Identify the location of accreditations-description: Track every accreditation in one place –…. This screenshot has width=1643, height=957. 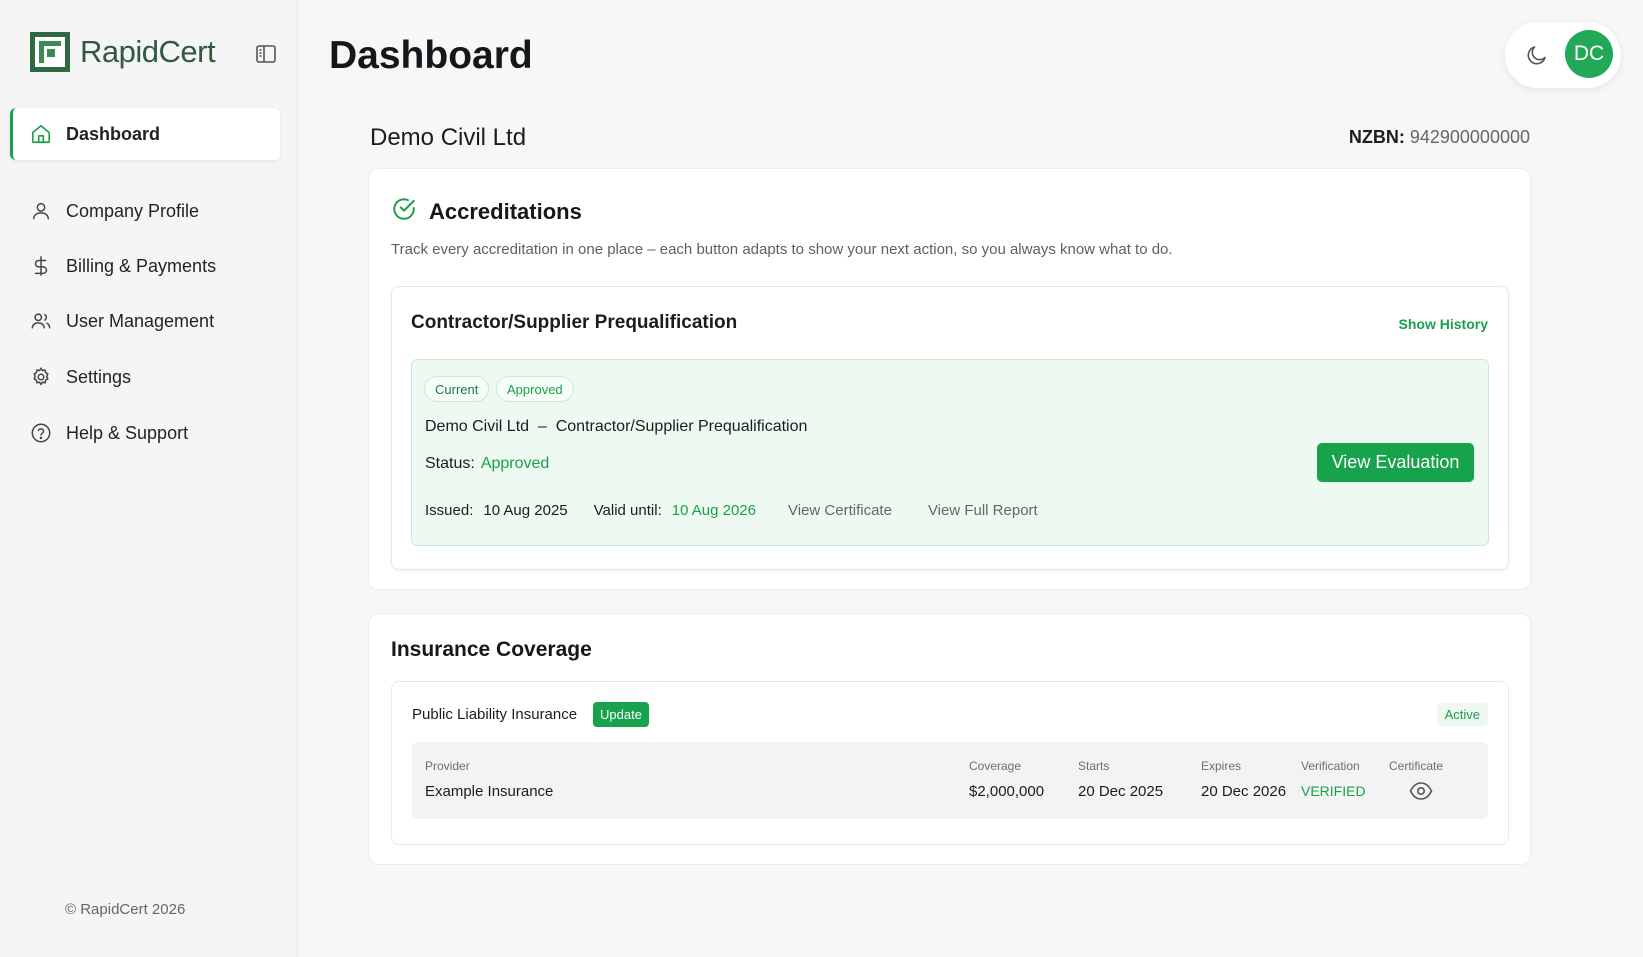
(782, 249).